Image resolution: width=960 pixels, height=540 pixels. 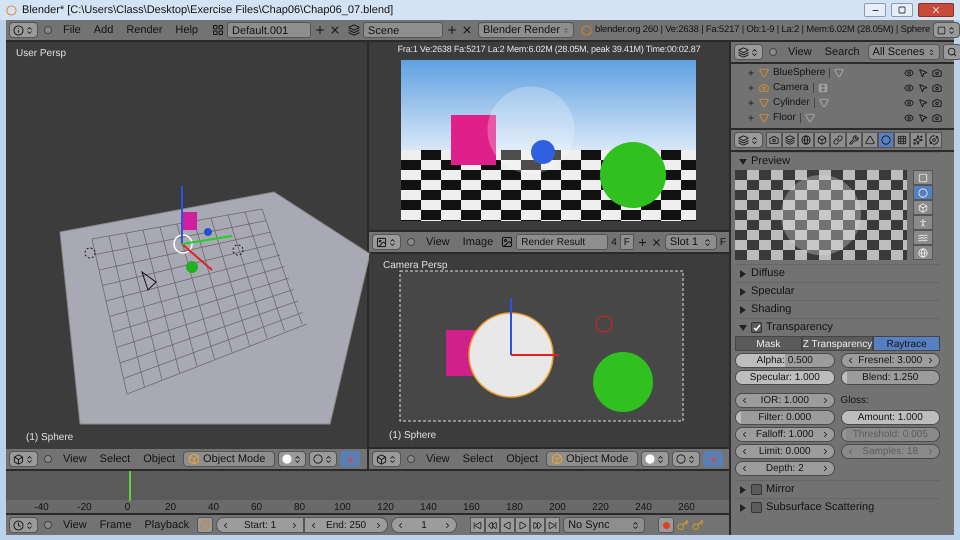 I want to click on end-frame-field: End: 250, so click(x=346, y=525).